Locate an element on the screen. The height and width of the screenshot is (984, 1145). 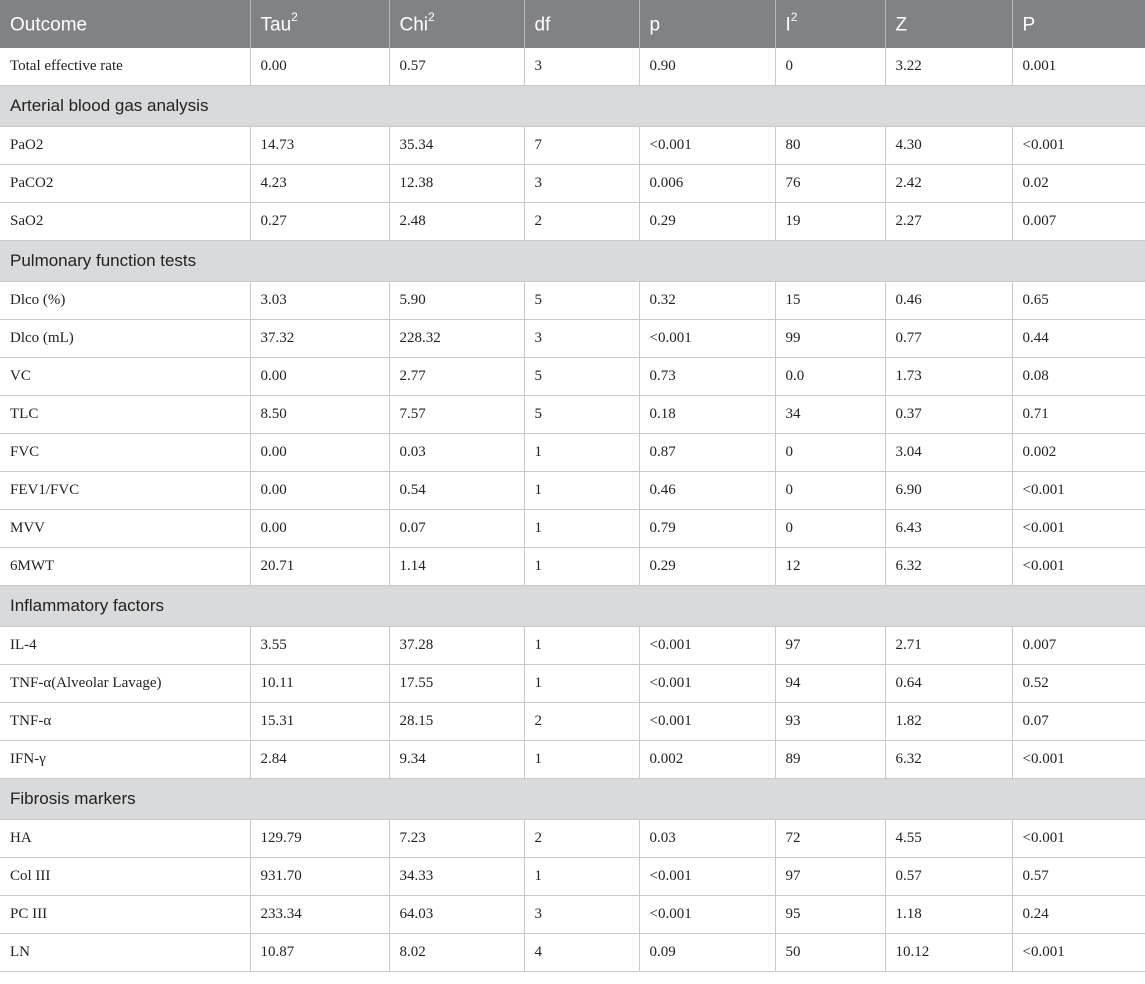
table-row: PaO2 14.73 35.34 7 <0.001 80 4.30 <0.001 is located at coordinates (572, 145).